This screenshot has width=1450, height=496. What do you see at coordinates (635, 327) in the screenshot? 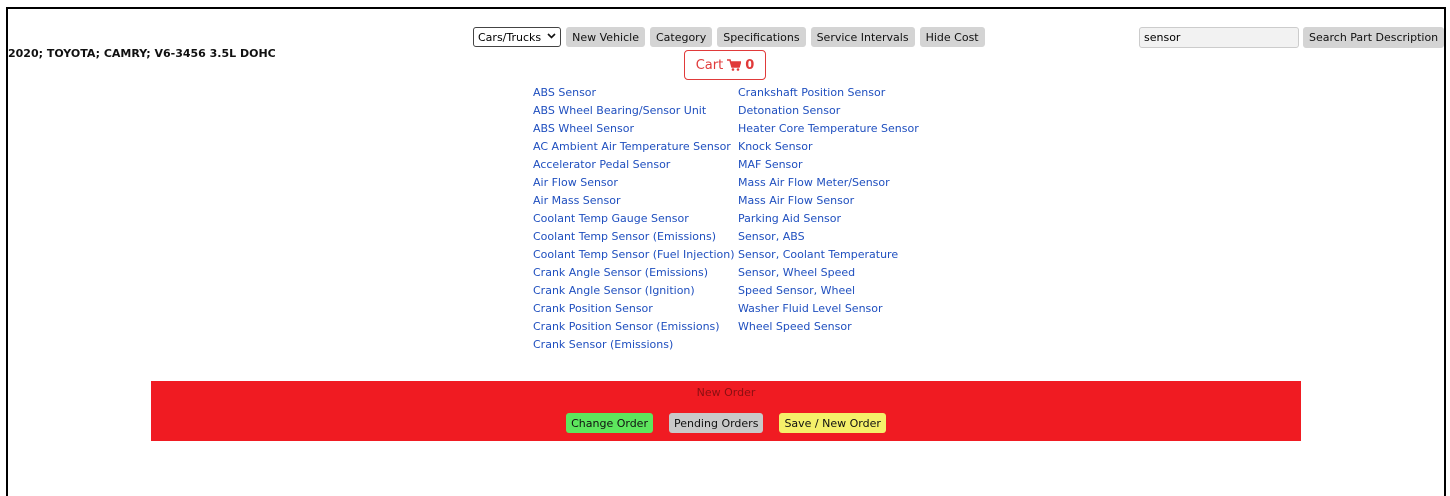
I see `result-link: Crank Position Sensor (Emissions)` at bounding box center [635, 327].